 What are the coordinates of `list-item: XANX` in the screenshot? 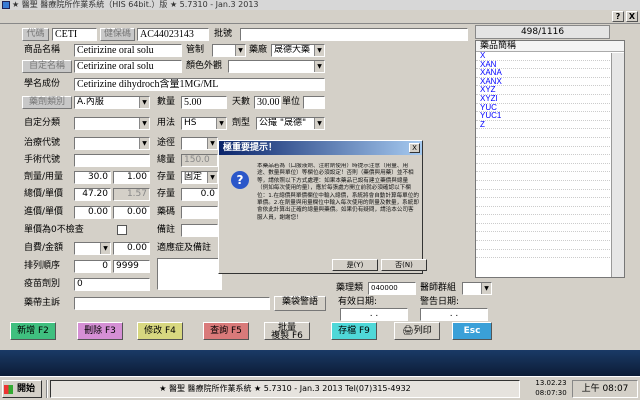 It's located at (550, 82).